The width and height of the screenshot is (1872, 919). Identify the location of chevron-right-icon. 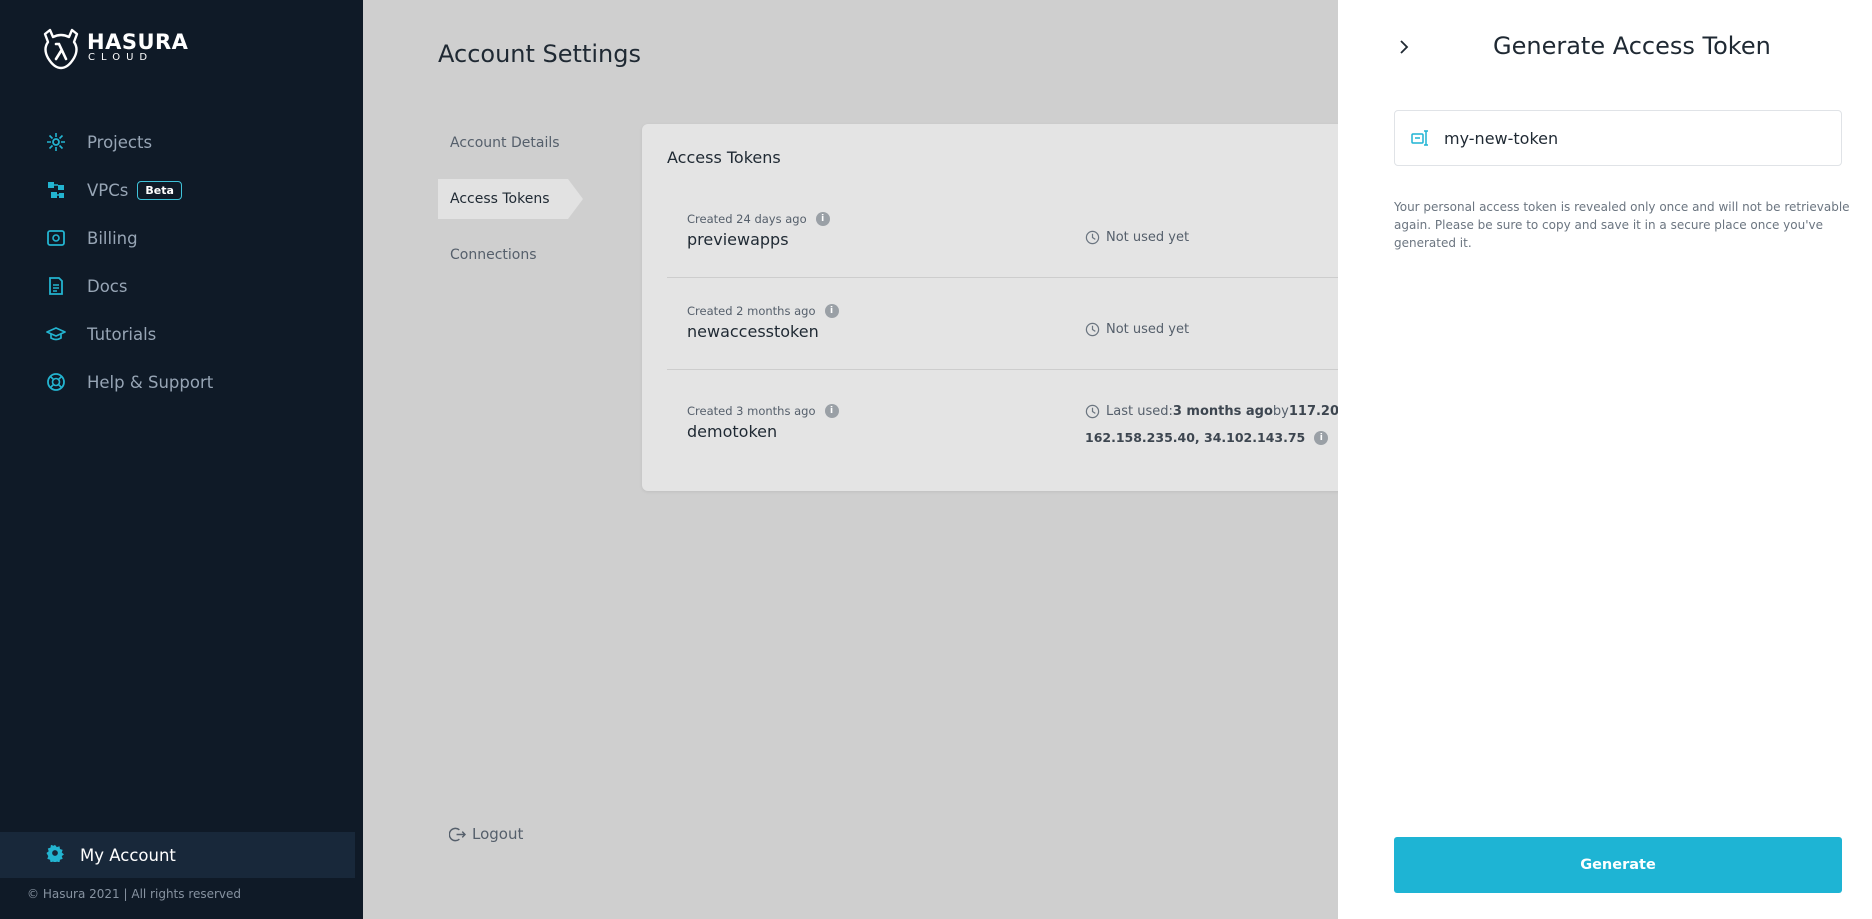
(1404, 47).